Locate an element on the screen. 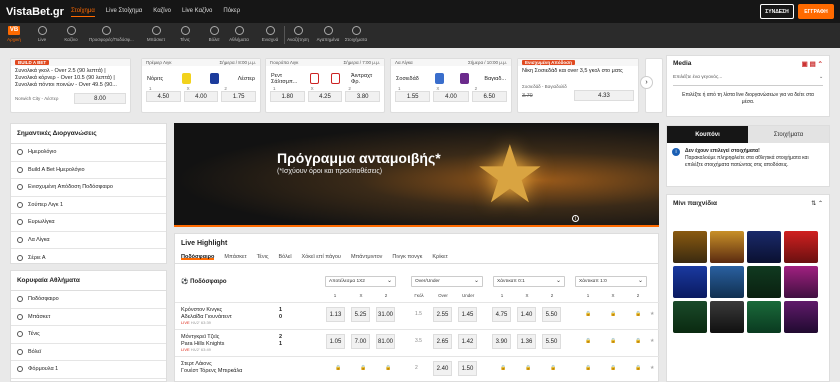  odd-1: 1 1.55 is located at coordinates (413, 94).